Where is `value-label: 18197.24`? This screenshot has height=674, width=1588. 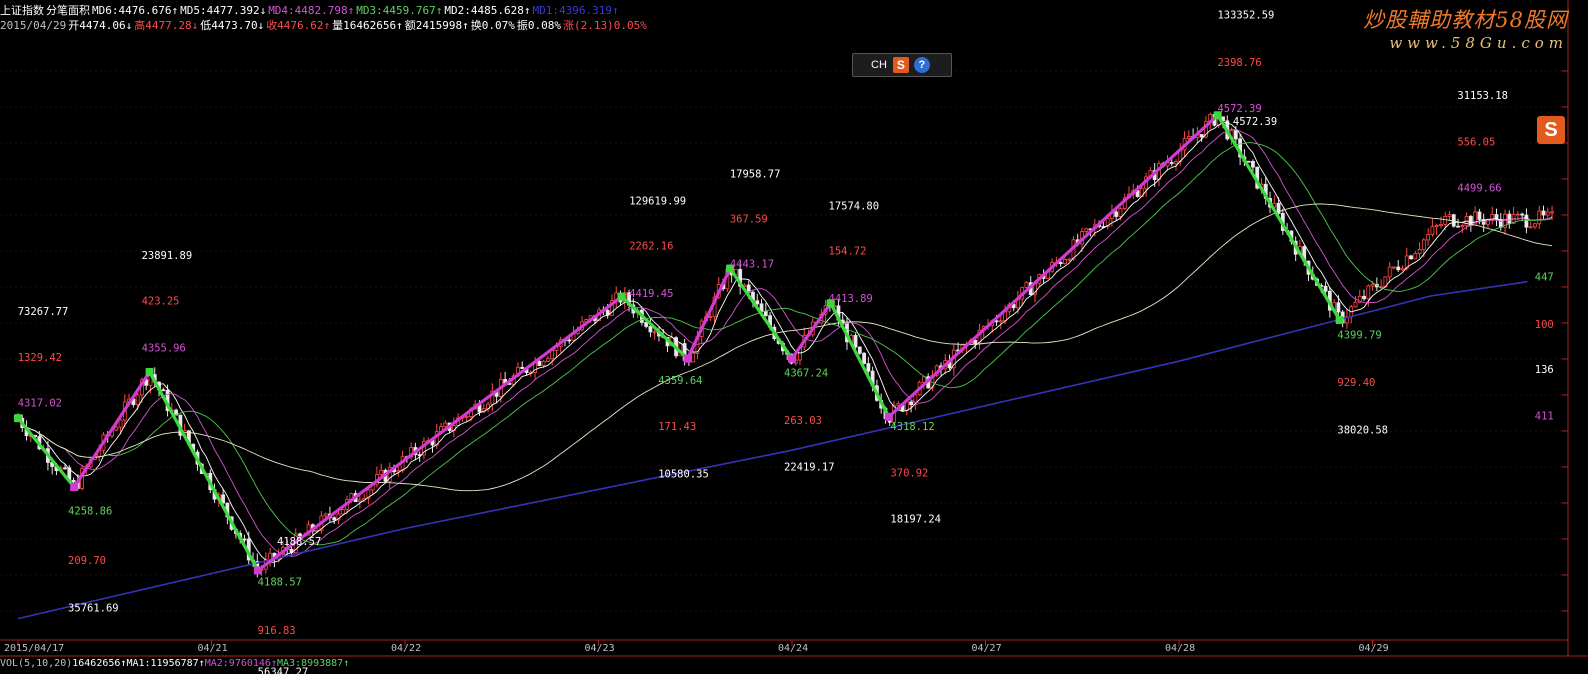
value-label: 18197.24 is located at coordinates (915, 520).